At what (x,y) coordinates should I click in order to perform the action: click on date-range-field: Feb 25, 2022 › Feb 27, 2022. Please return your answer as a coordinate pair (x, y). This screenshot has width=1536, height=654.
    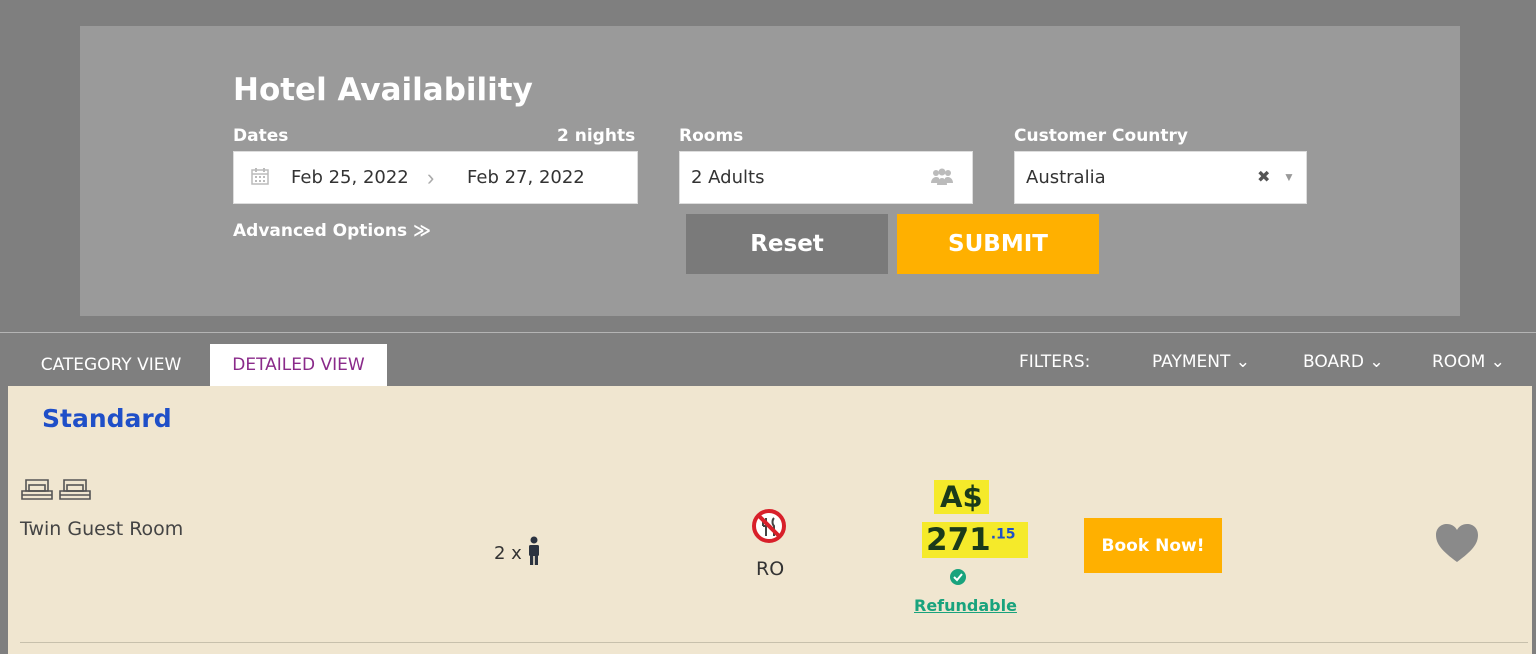
    Looking at the image, I should click on (435, 177).